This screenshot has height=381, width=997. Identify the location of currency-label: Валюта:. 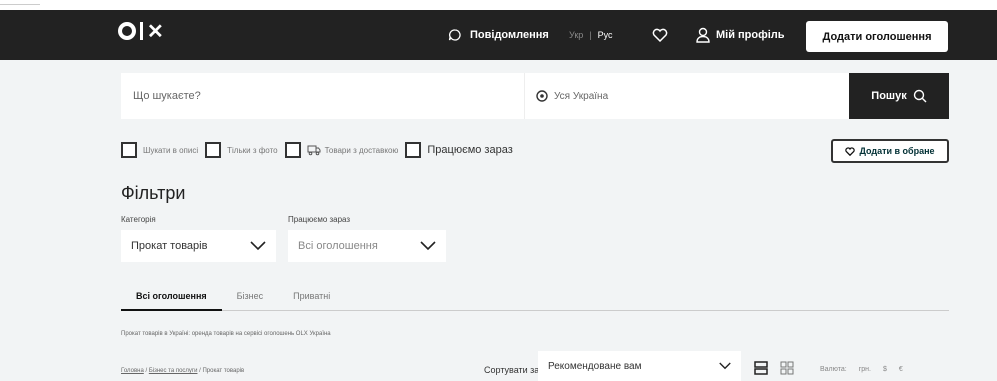
(833, 369).